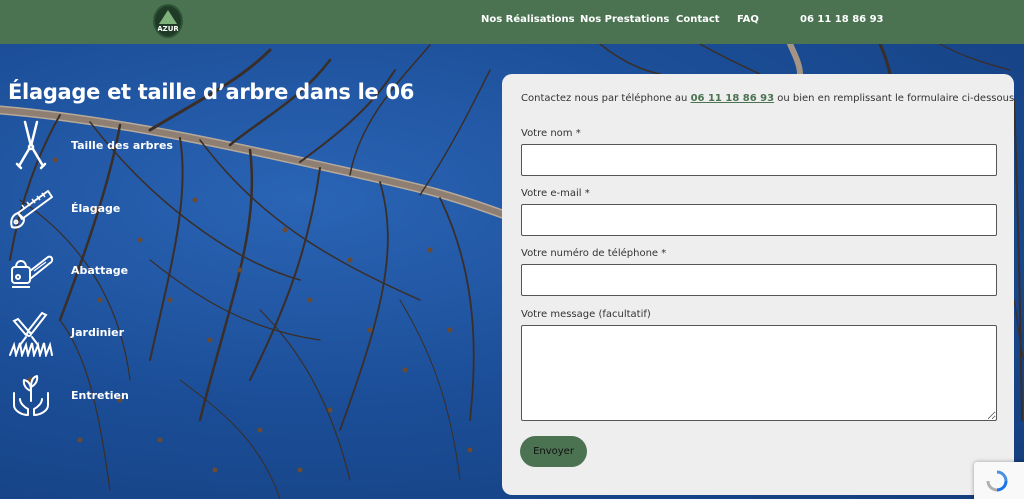  I want to click on hedge-trimmer-icon, so click(31, 332).